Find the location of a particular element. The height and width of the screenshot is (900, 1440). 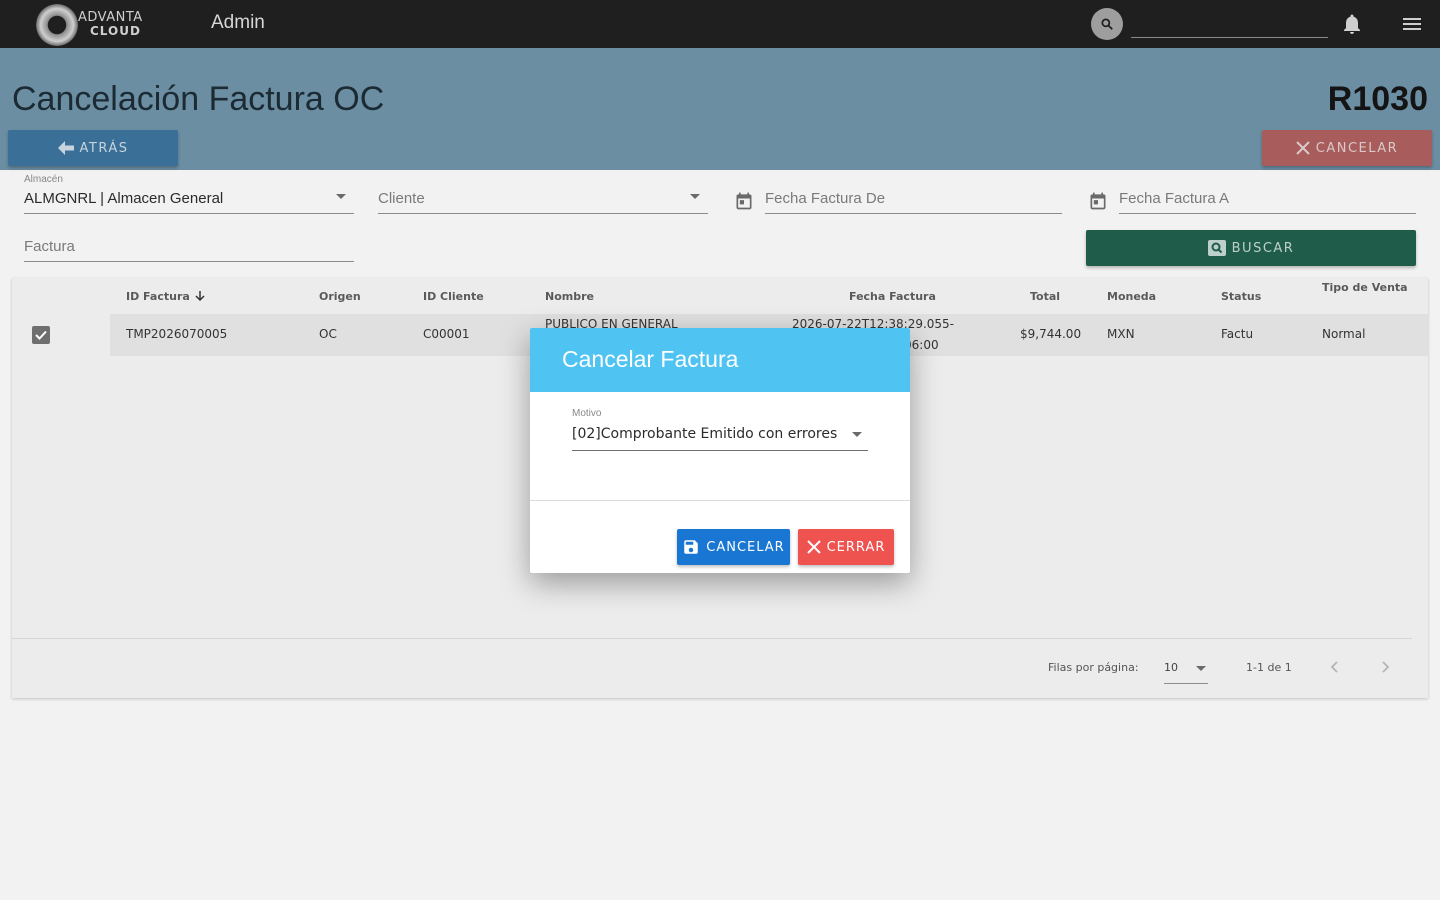

confirm-cancel-label: CANCELAR is located at coordinates (745, 547).